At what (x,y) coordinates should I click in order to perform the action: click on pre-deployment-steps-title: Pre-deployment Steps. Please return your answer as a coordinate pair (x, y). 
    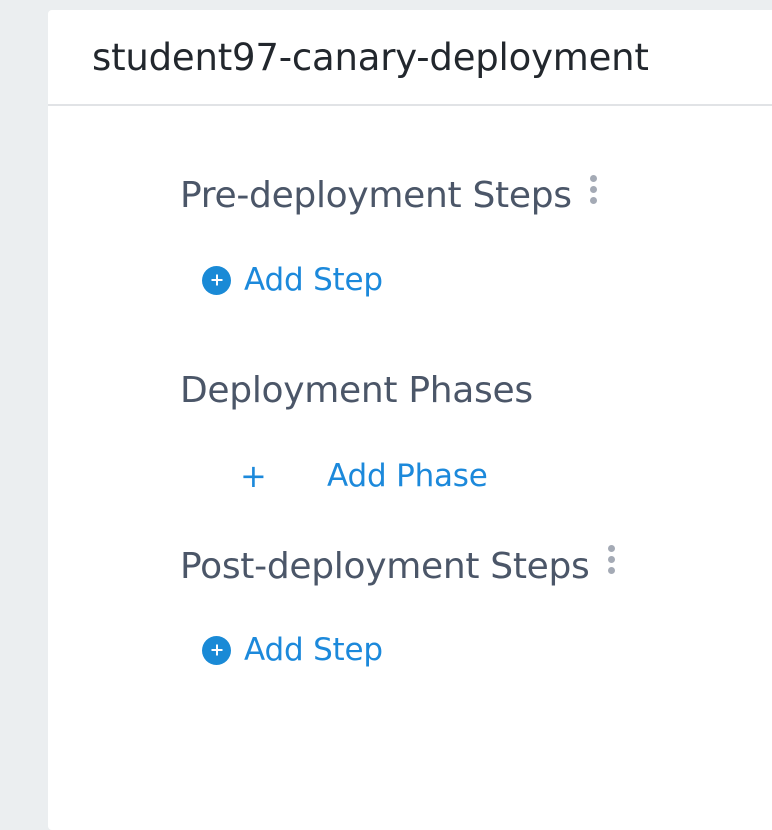
    Looking at the image, I should click on (376, 195).